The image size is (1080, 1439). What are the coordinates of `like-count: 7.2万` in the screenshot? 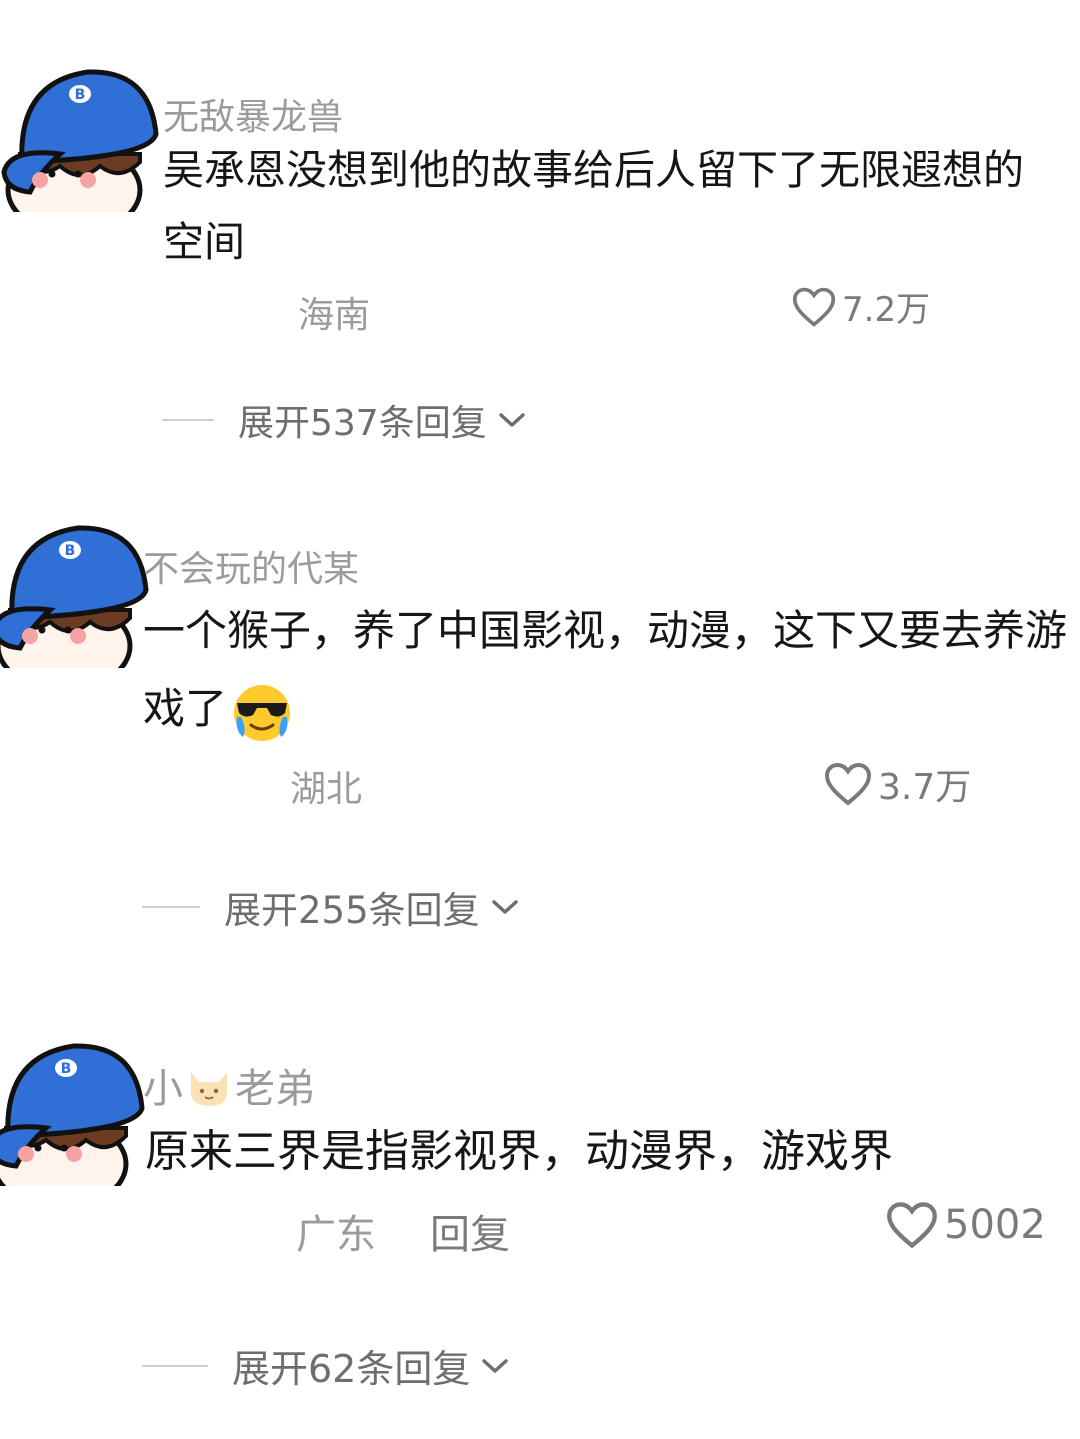 It's located at (886, 310).